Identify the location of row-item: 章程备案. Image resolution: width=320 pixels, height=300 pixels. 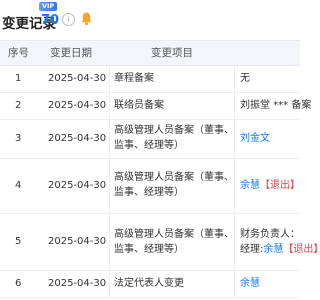
(134, 78).